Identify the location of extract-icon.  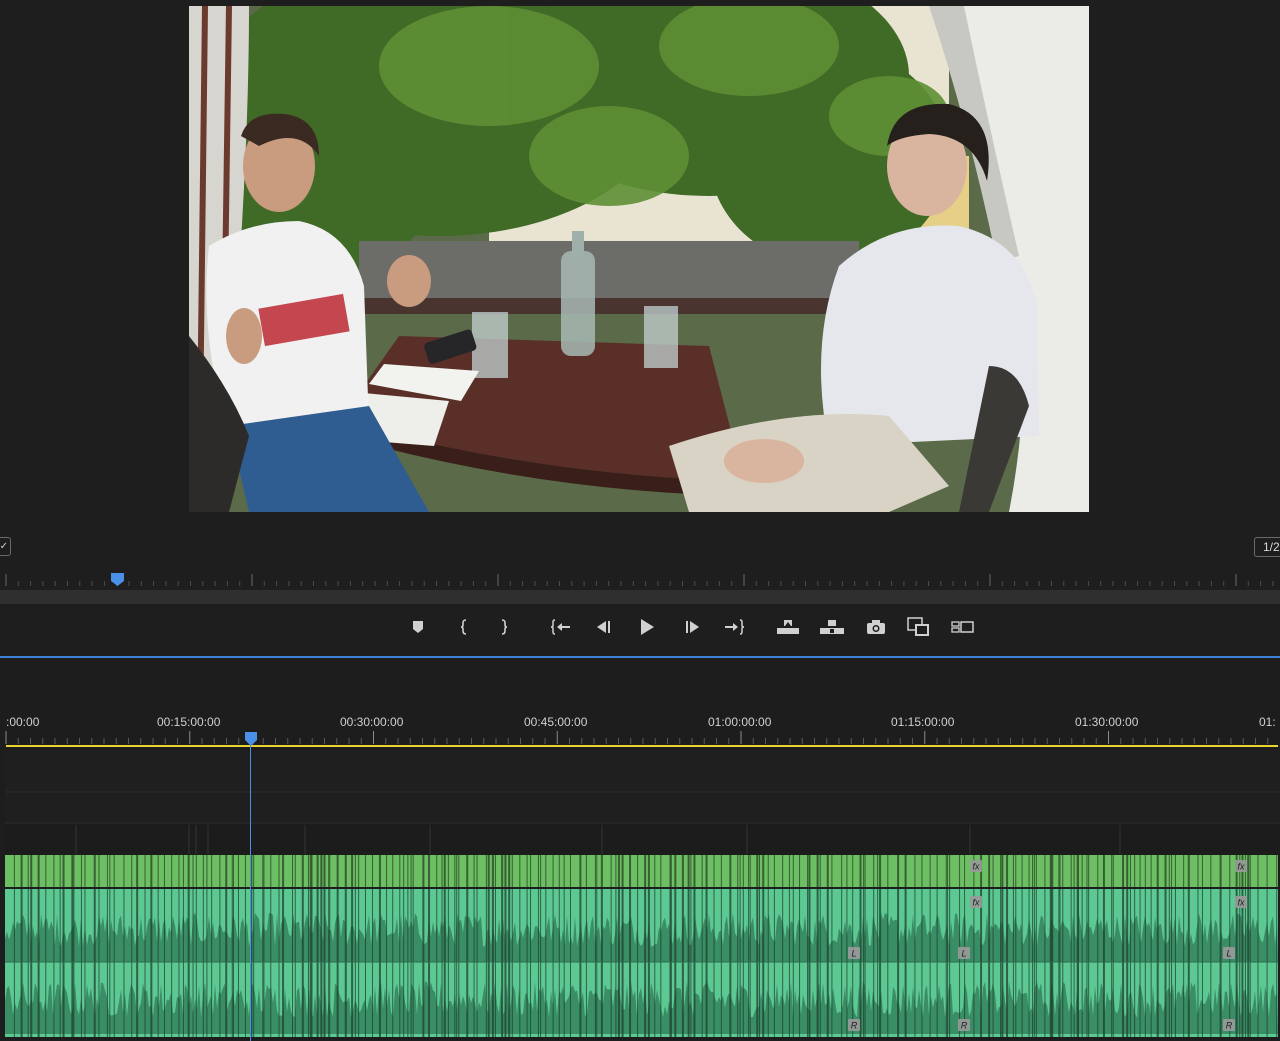
(832, 627).